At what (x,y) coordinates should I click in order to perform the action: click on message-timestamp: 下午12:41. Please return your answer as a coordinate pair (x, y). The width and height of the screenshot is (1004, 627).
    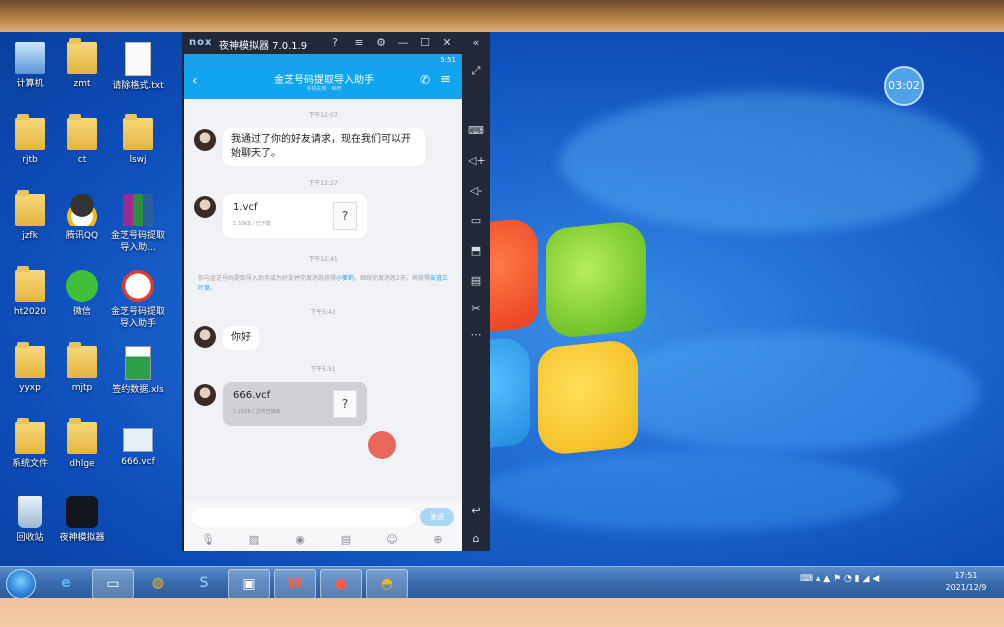
    Looking at the image, I should click on (323, 259).